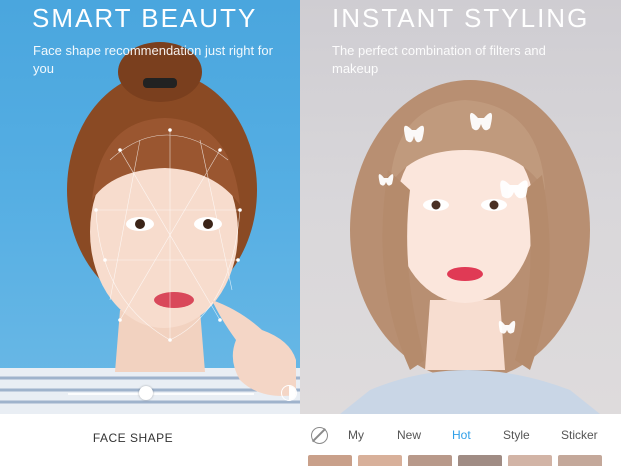  Describe the element at coordinates (461, 435) in the screenshot. I see `tab-hot: Hot` at that location.